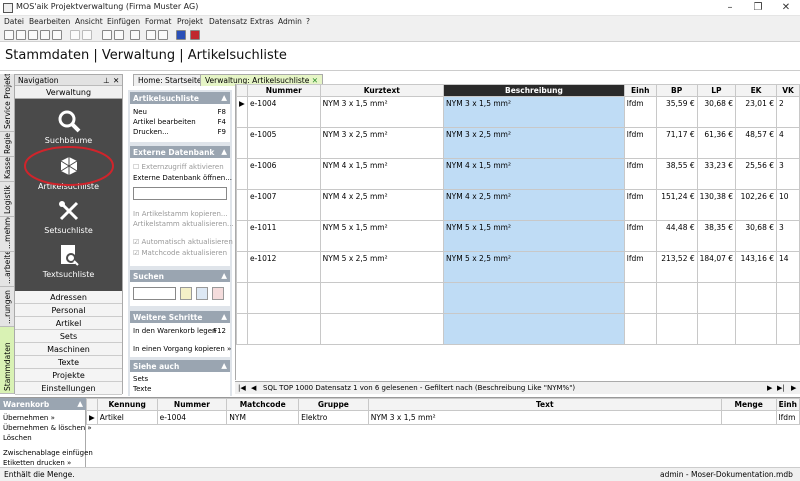 Image resolution: width=800 pixels, height=481 pixels. I want to click on cell-beschreibung: NYM 3 x 1,5 mm², so click(534, 112).